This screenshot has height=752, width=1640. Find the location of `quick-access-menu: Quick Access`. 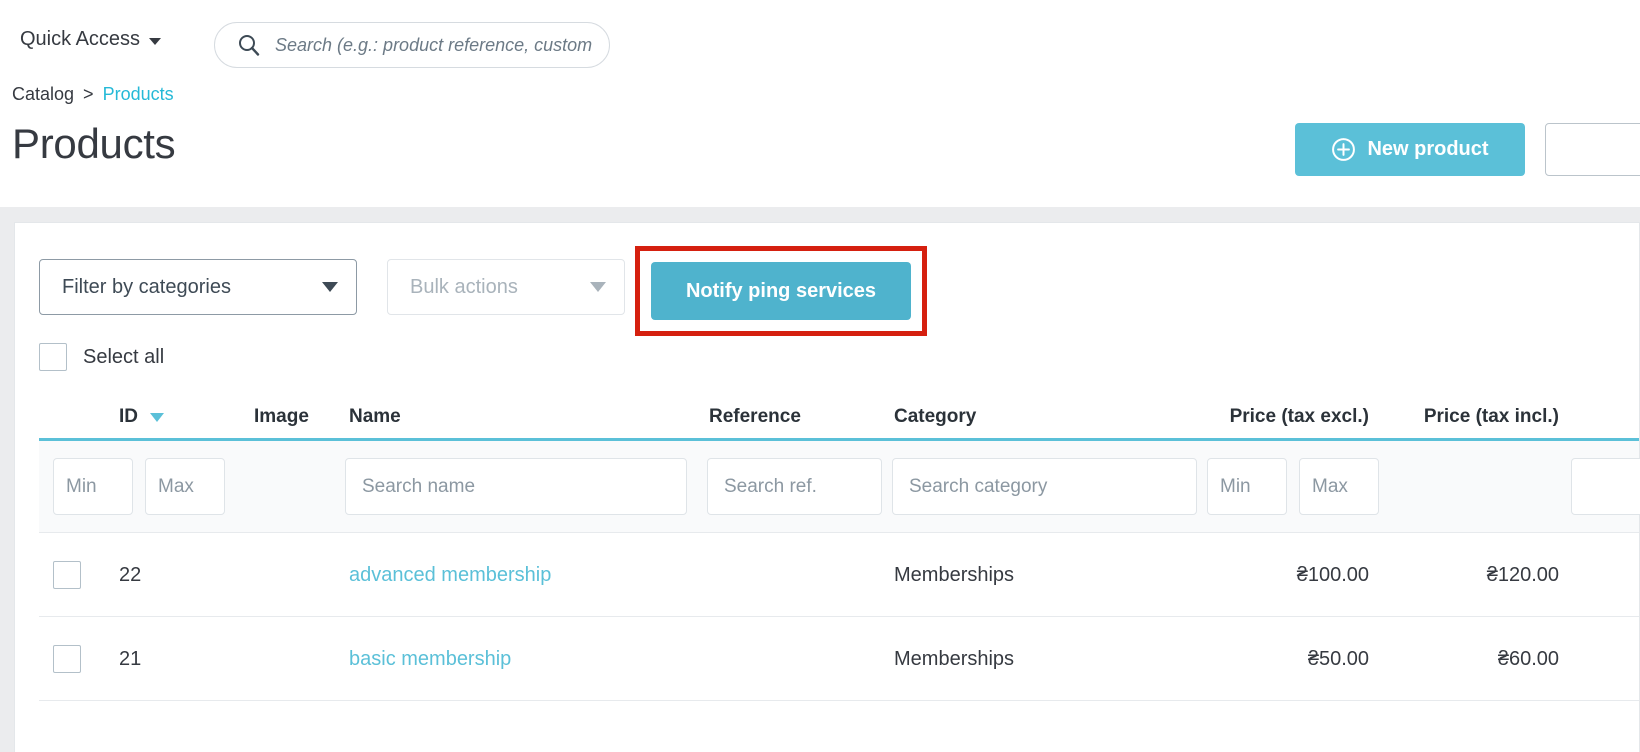

quick-access-menu: Quick Access is located at coordinates (91, 39).